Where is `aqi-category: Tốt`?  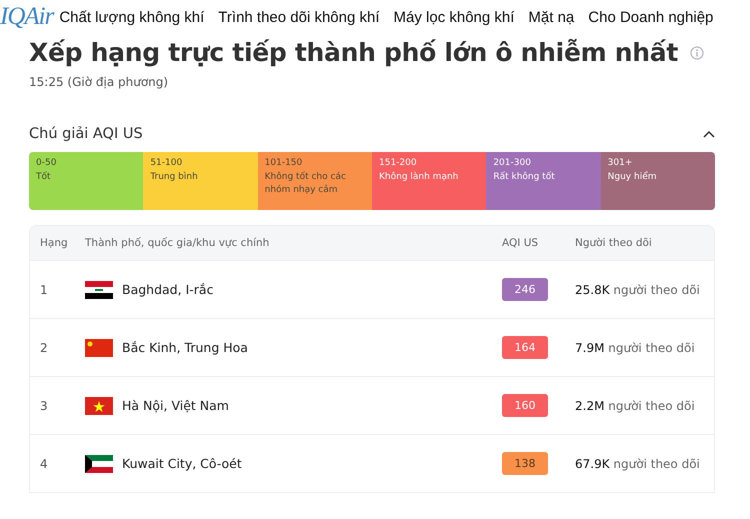 aqi-category: Tốt is located at coordinates (44, 177).